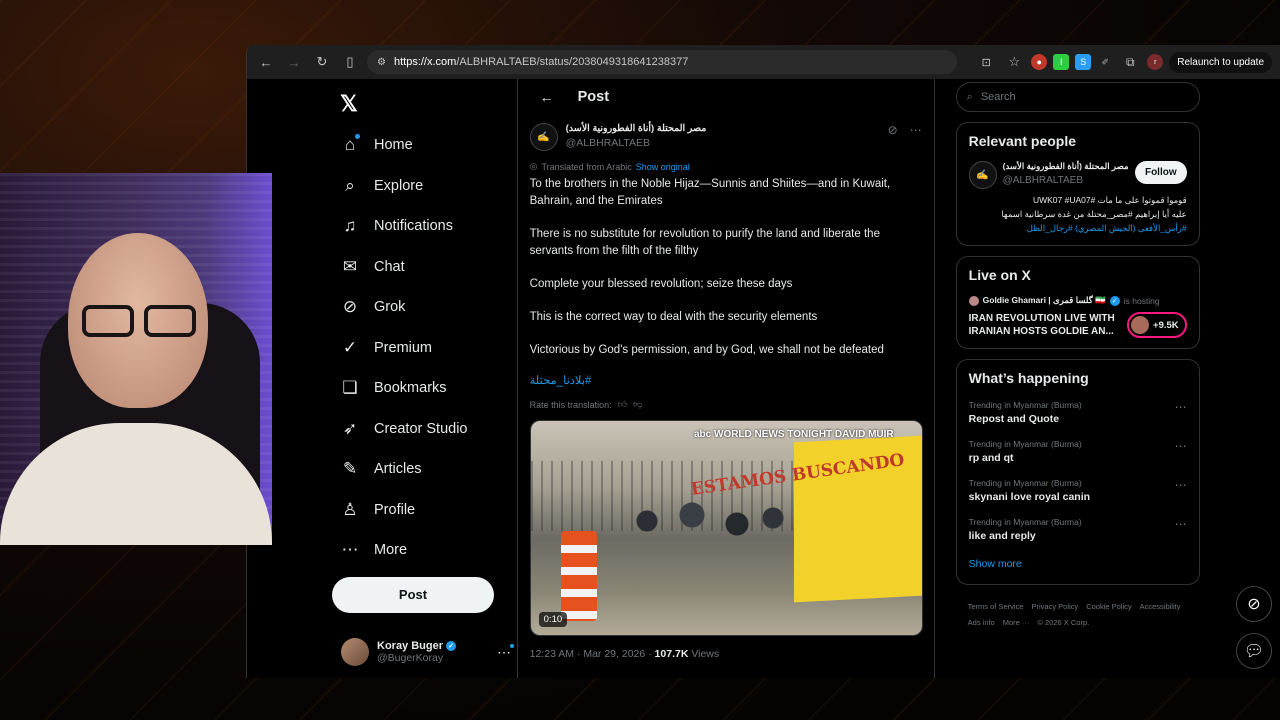 The width and height of the screenshot is (1280, 720). I want to click on follow-button: Follow, so click(1160, 172).